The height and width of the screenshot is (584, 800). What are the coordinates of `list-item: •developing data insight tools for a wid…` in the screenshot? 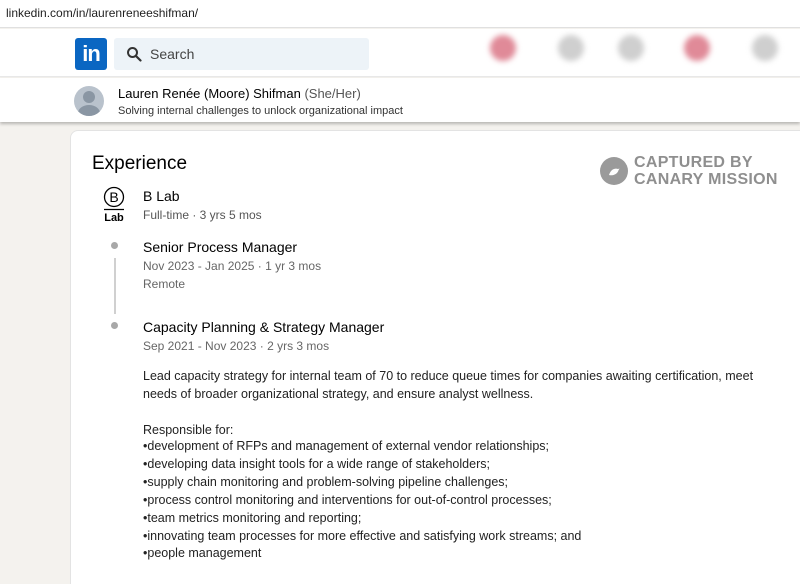 It's located at (316, 463).